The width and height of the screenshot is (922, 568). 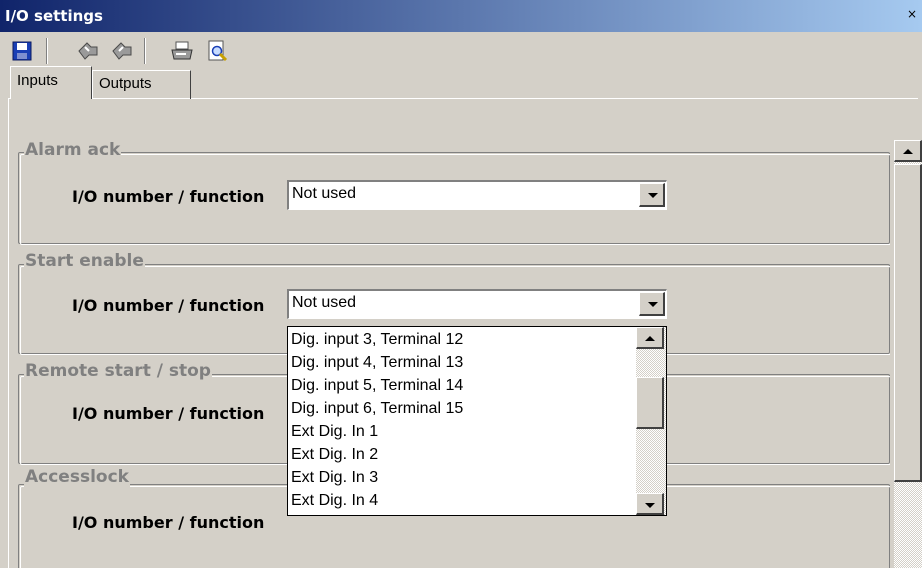 What do you see at coordinates (77, 477) in the screenshot?
I see `group-title: Accesslock` at bounding box center [77, 477].